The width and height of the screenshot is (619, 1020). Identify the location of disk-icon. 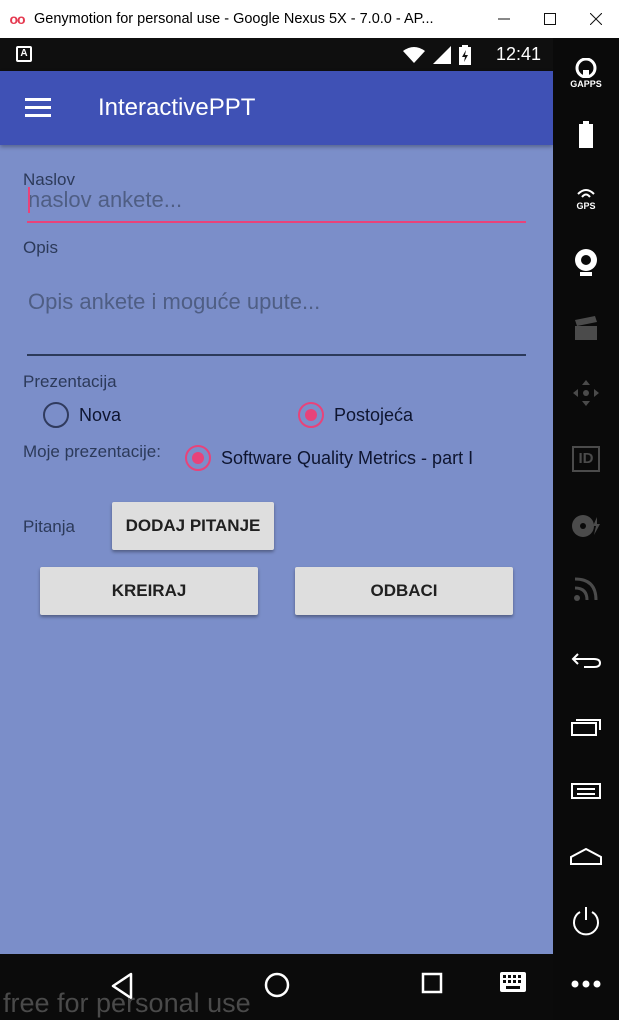
(586, 526).